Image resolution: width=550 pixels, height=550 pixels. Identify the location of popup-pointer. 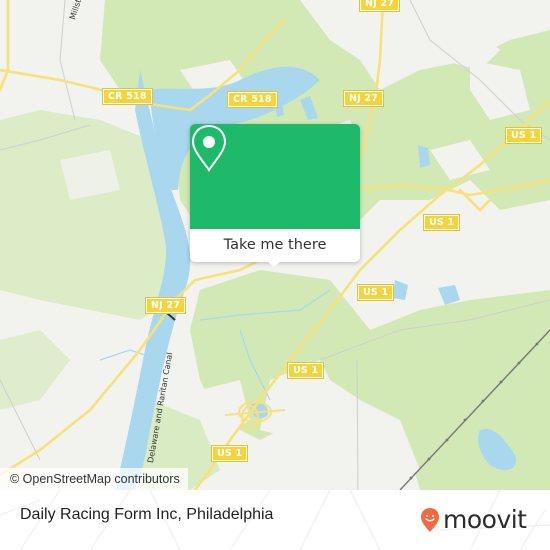
(274, 263).